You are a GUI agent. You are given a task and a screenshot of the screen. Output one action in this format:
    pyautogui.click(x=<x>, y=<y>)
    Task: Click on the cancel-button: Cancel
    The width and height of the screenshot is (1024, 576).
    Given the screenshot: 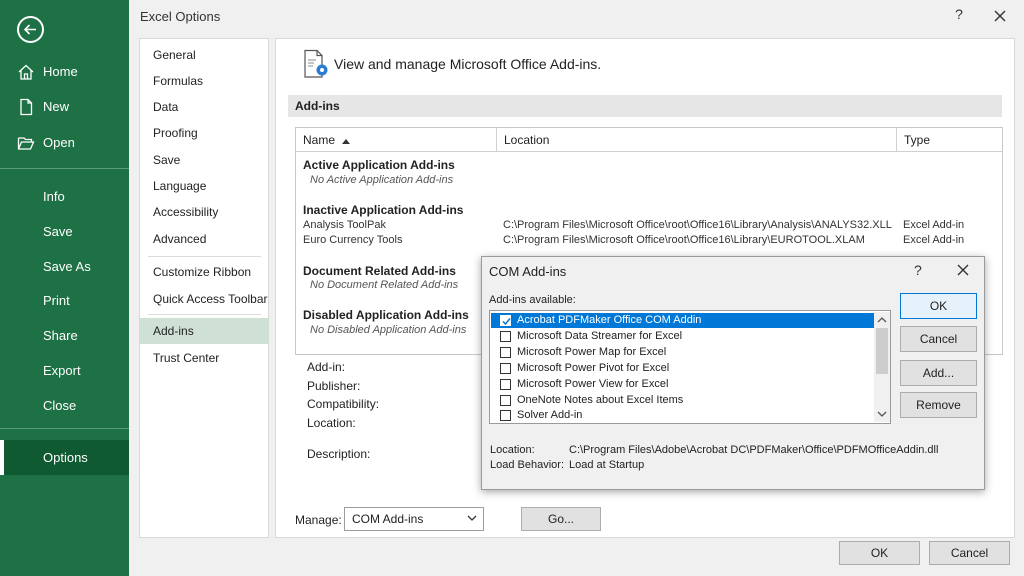 What is the action you would take?
    pyautogui.click(x=969, y=553)
    